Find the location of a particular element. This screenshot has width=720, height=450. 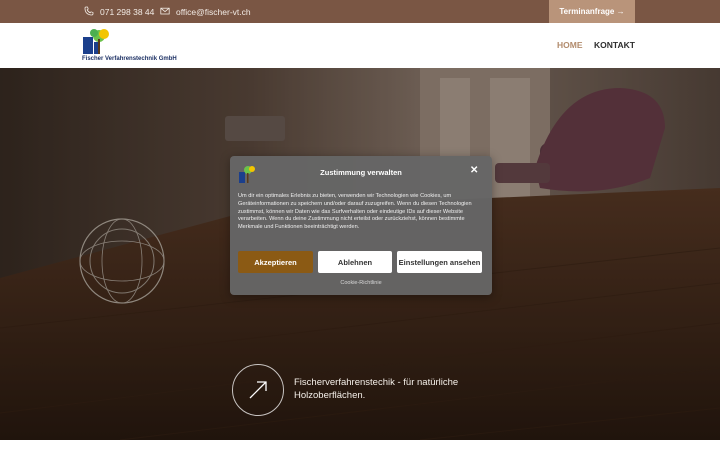

mail-icon is located at coordinates (165, 12).